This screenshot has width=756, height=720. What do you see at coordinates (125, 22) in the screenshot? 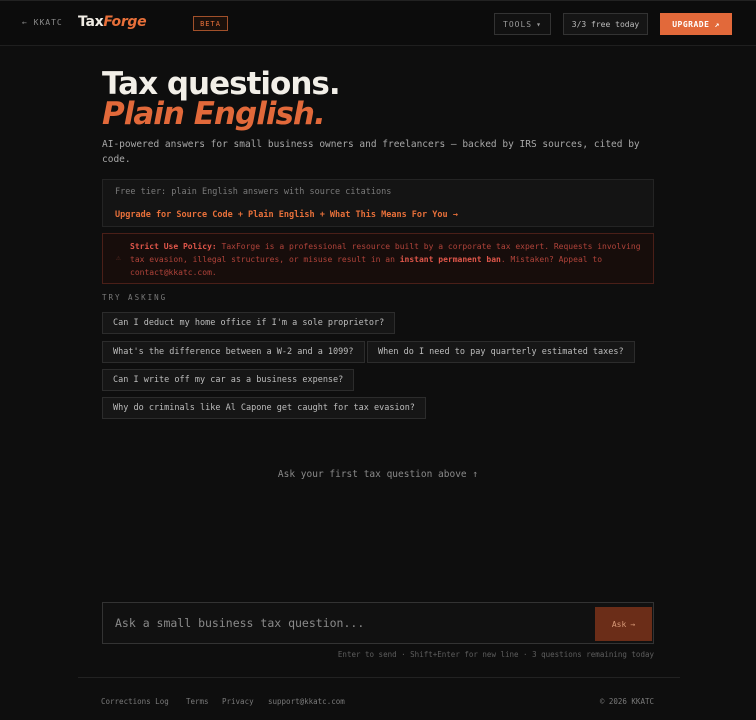
I see `logo-text-forge: Forge` at bounding box center [125, 22].